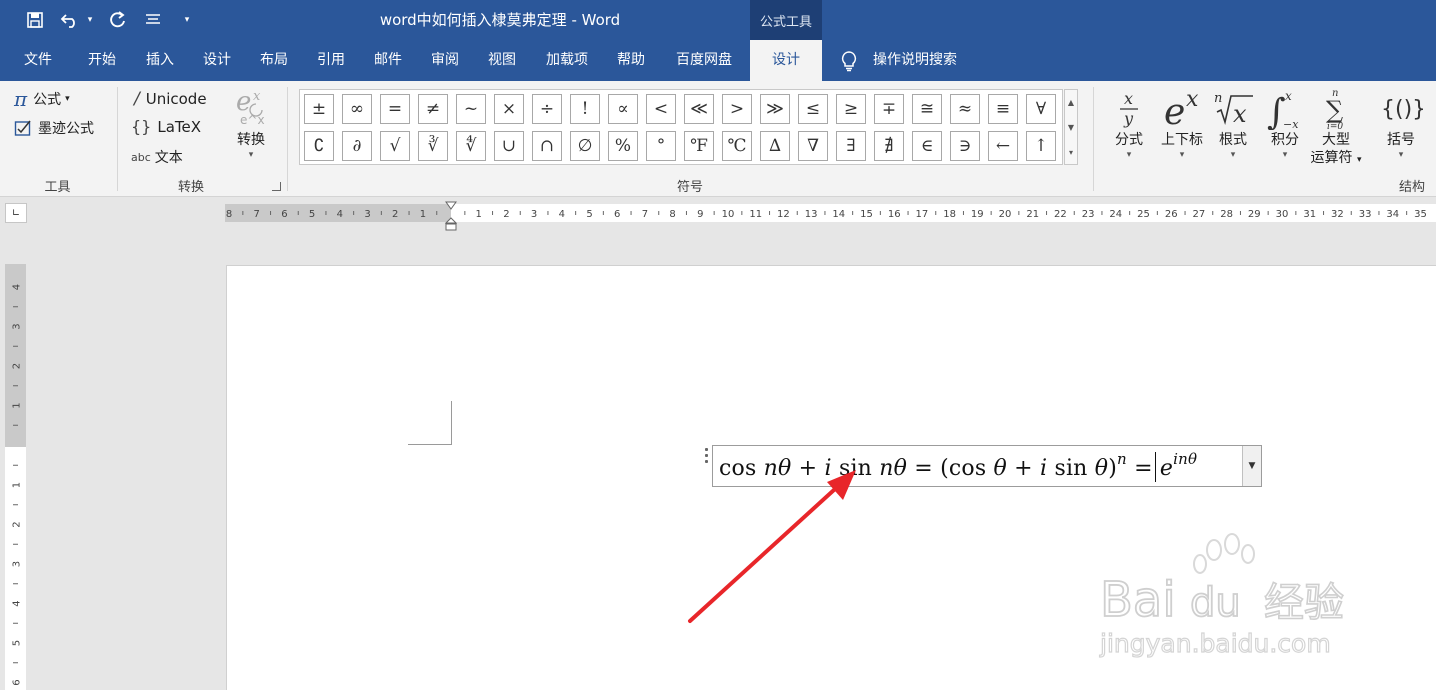 This screenshot has height=690, width=1436. Describe the element at coordinates (1088, 214) in the screenshot. I see `ruler-number: 23` at that location.